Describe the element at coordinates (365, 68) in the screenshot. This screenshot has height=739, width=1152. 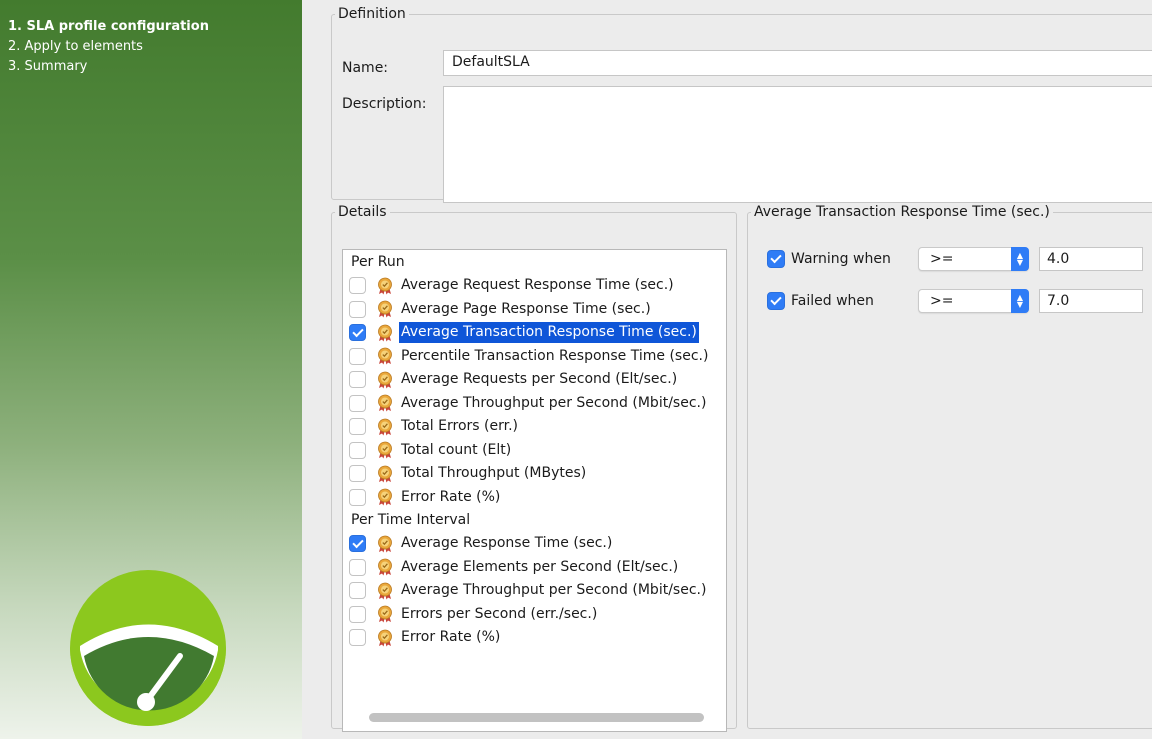
I see `name-label: Name:` at that location.